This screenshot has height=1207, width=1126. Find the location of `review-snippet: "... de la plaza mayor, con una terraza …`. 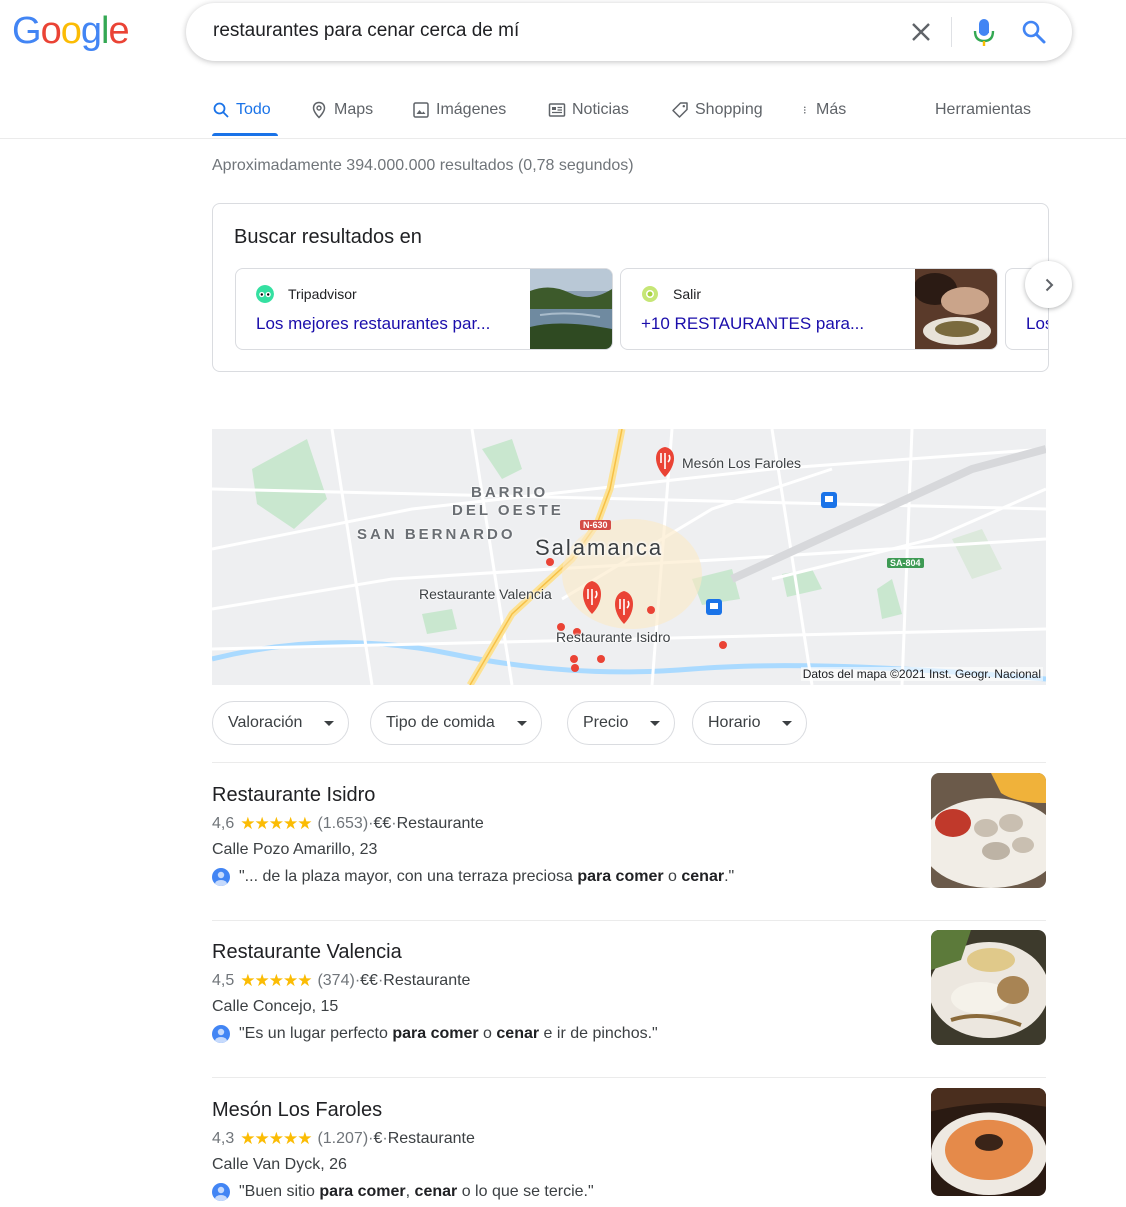

review-snippet: "... de la plaza mayor, con una terraza … is located at coordinates (473, 877).